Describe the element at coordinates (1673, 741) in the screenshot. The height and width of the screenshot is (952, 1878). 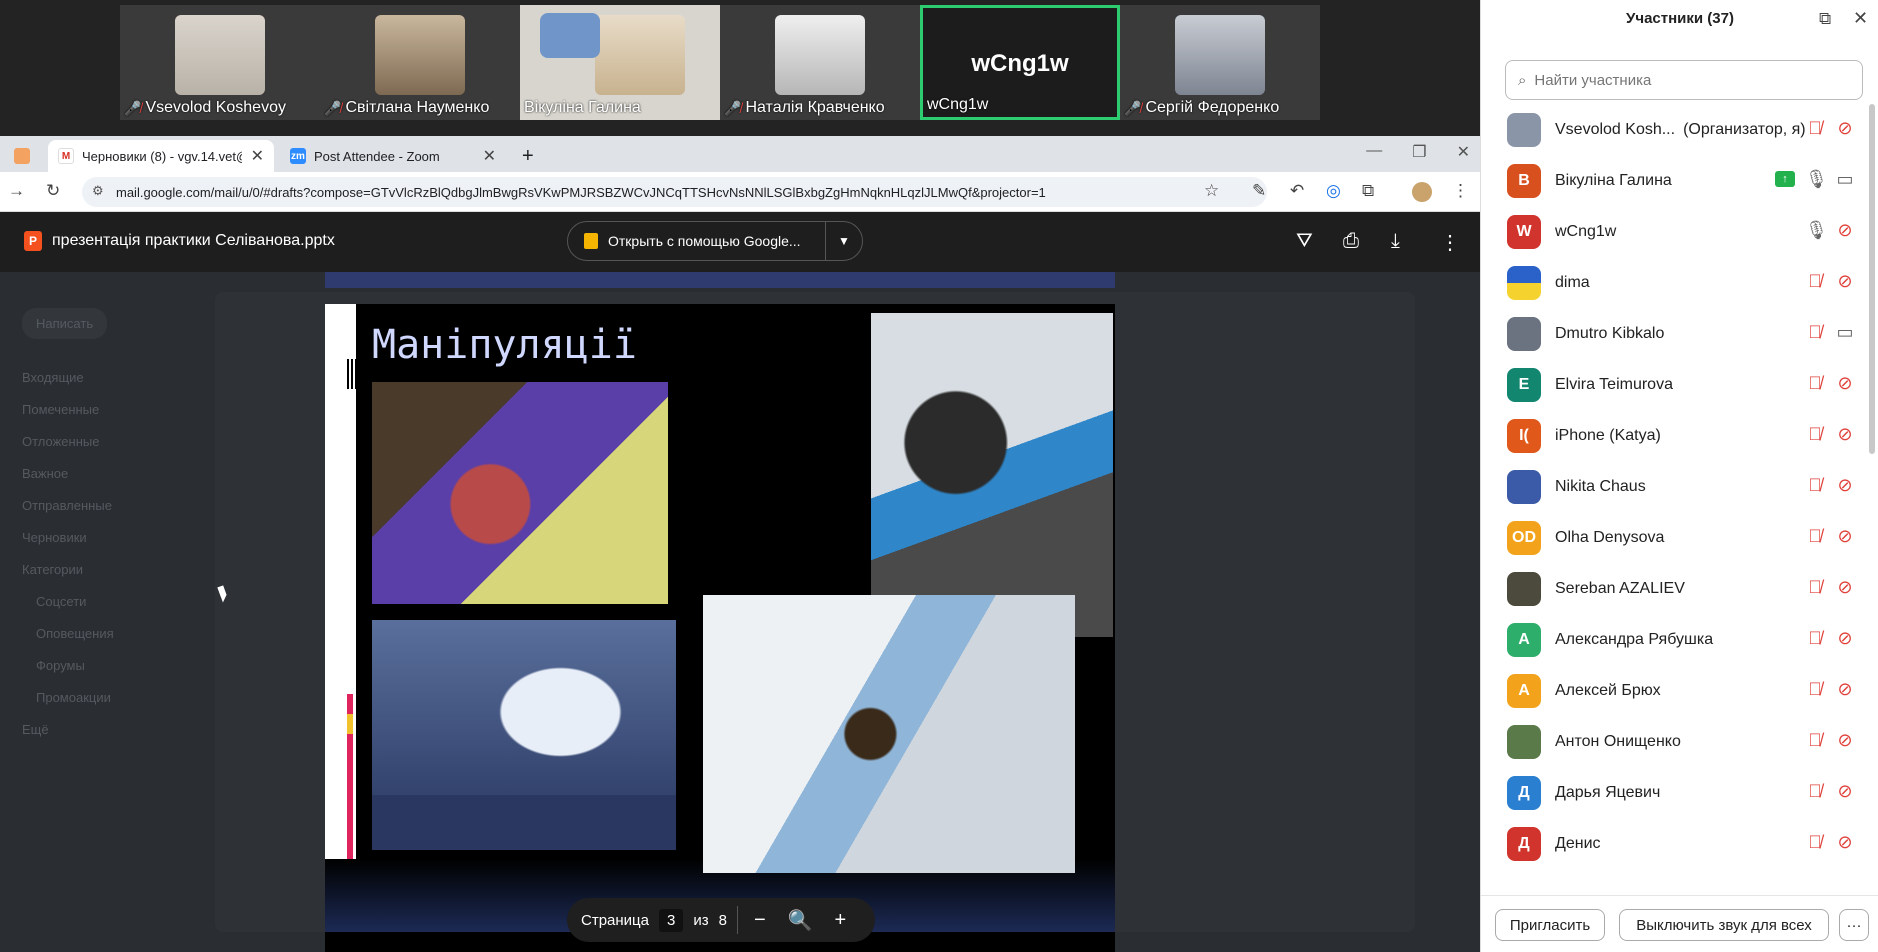
I see `participant-row: Антон Онищенко 🎙̸ ⊘` at that location.